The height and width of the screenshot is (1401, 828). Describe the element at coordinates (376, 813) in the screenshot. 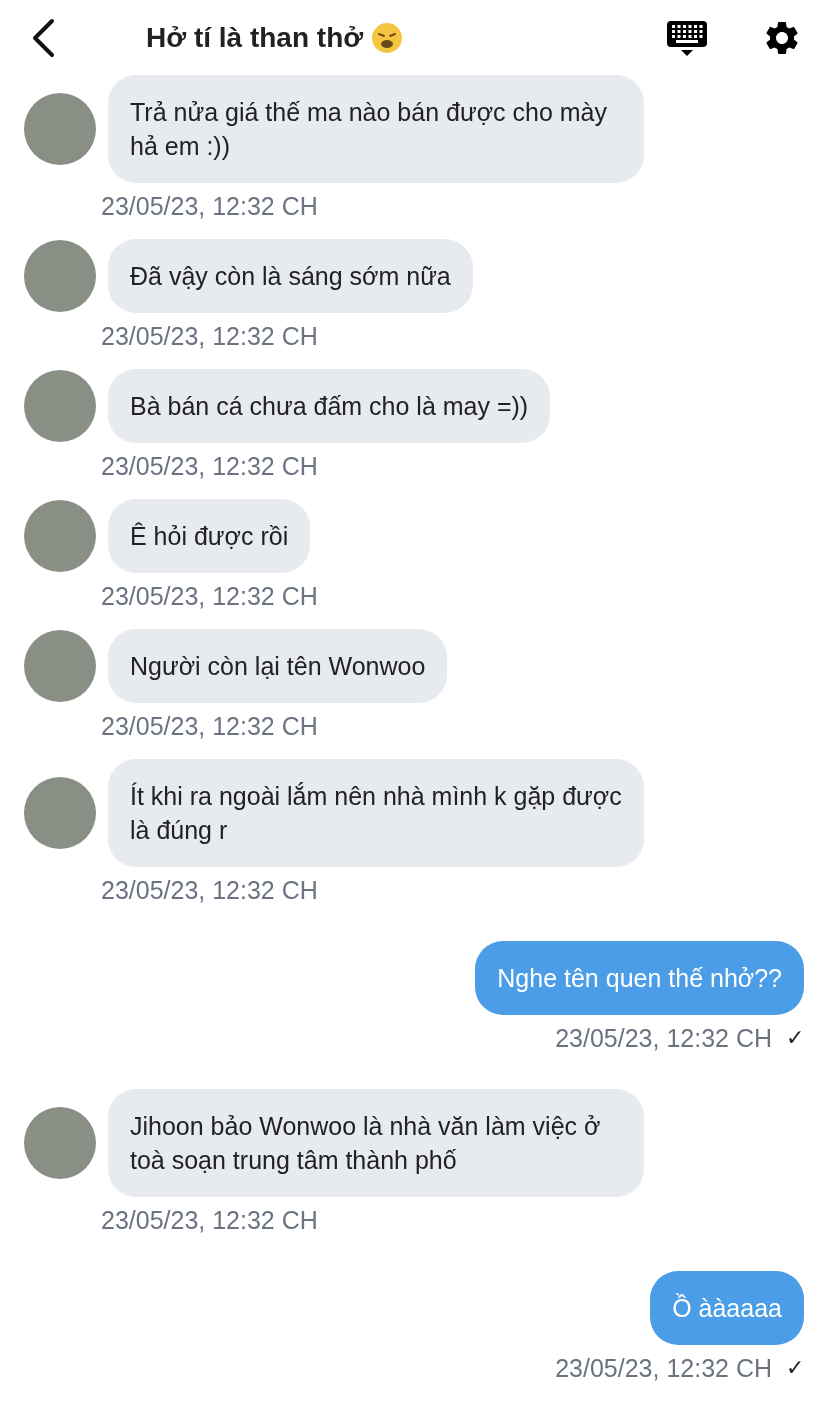

I see `received-message-bubble: Ít khi ra ngoài lắm nên nhà mình k gặp được là đúng r` at that location.